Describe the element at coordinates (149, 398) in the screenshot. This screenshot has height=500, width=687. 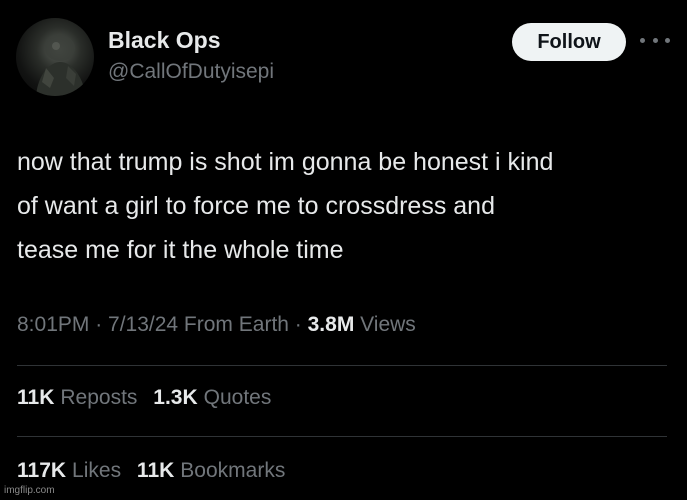
I see `engagement-row-1: 11K Reposts 1.3K Quotes` at that location.